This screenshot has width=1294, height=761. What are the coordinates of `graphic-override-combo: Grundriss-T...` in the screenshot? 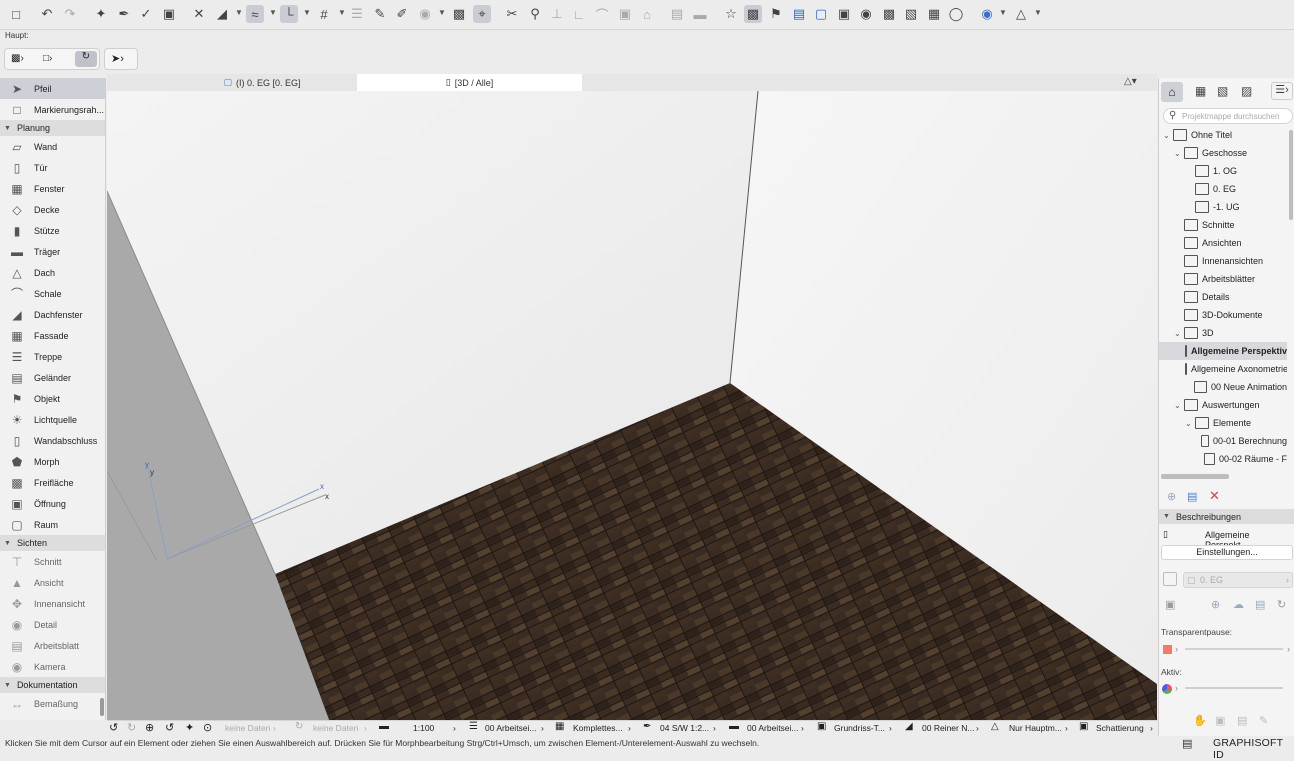 It's located at (859, 728).